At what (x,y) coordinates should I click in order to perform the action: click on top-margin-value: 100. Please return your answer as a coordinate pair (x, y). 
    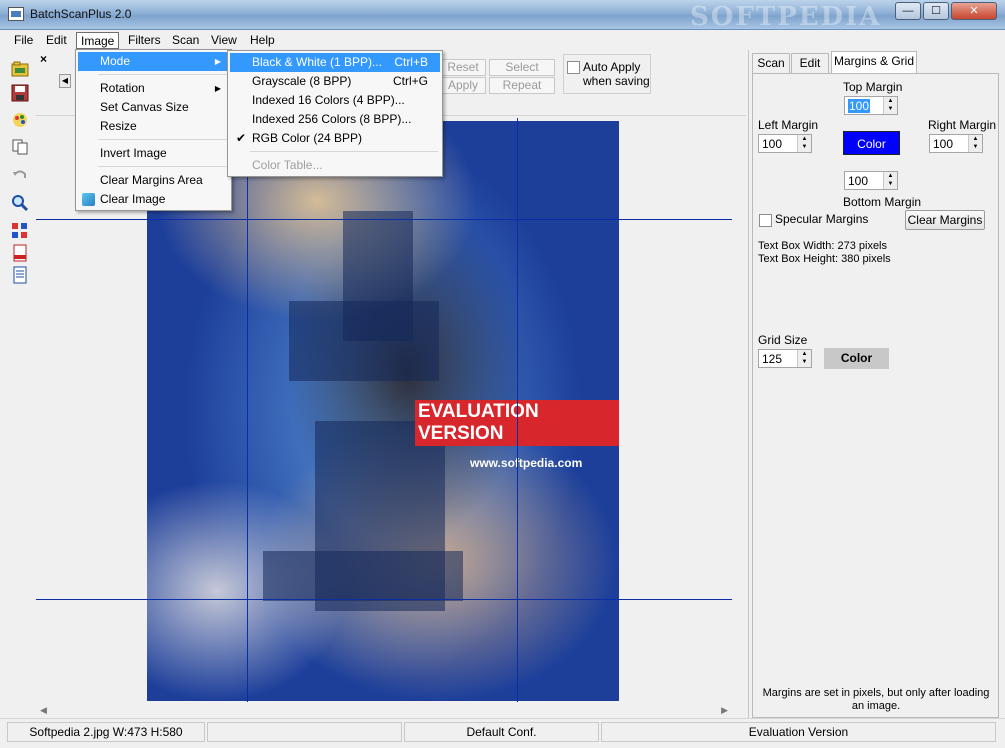
    Looking at the image, I should click on (859, 106).